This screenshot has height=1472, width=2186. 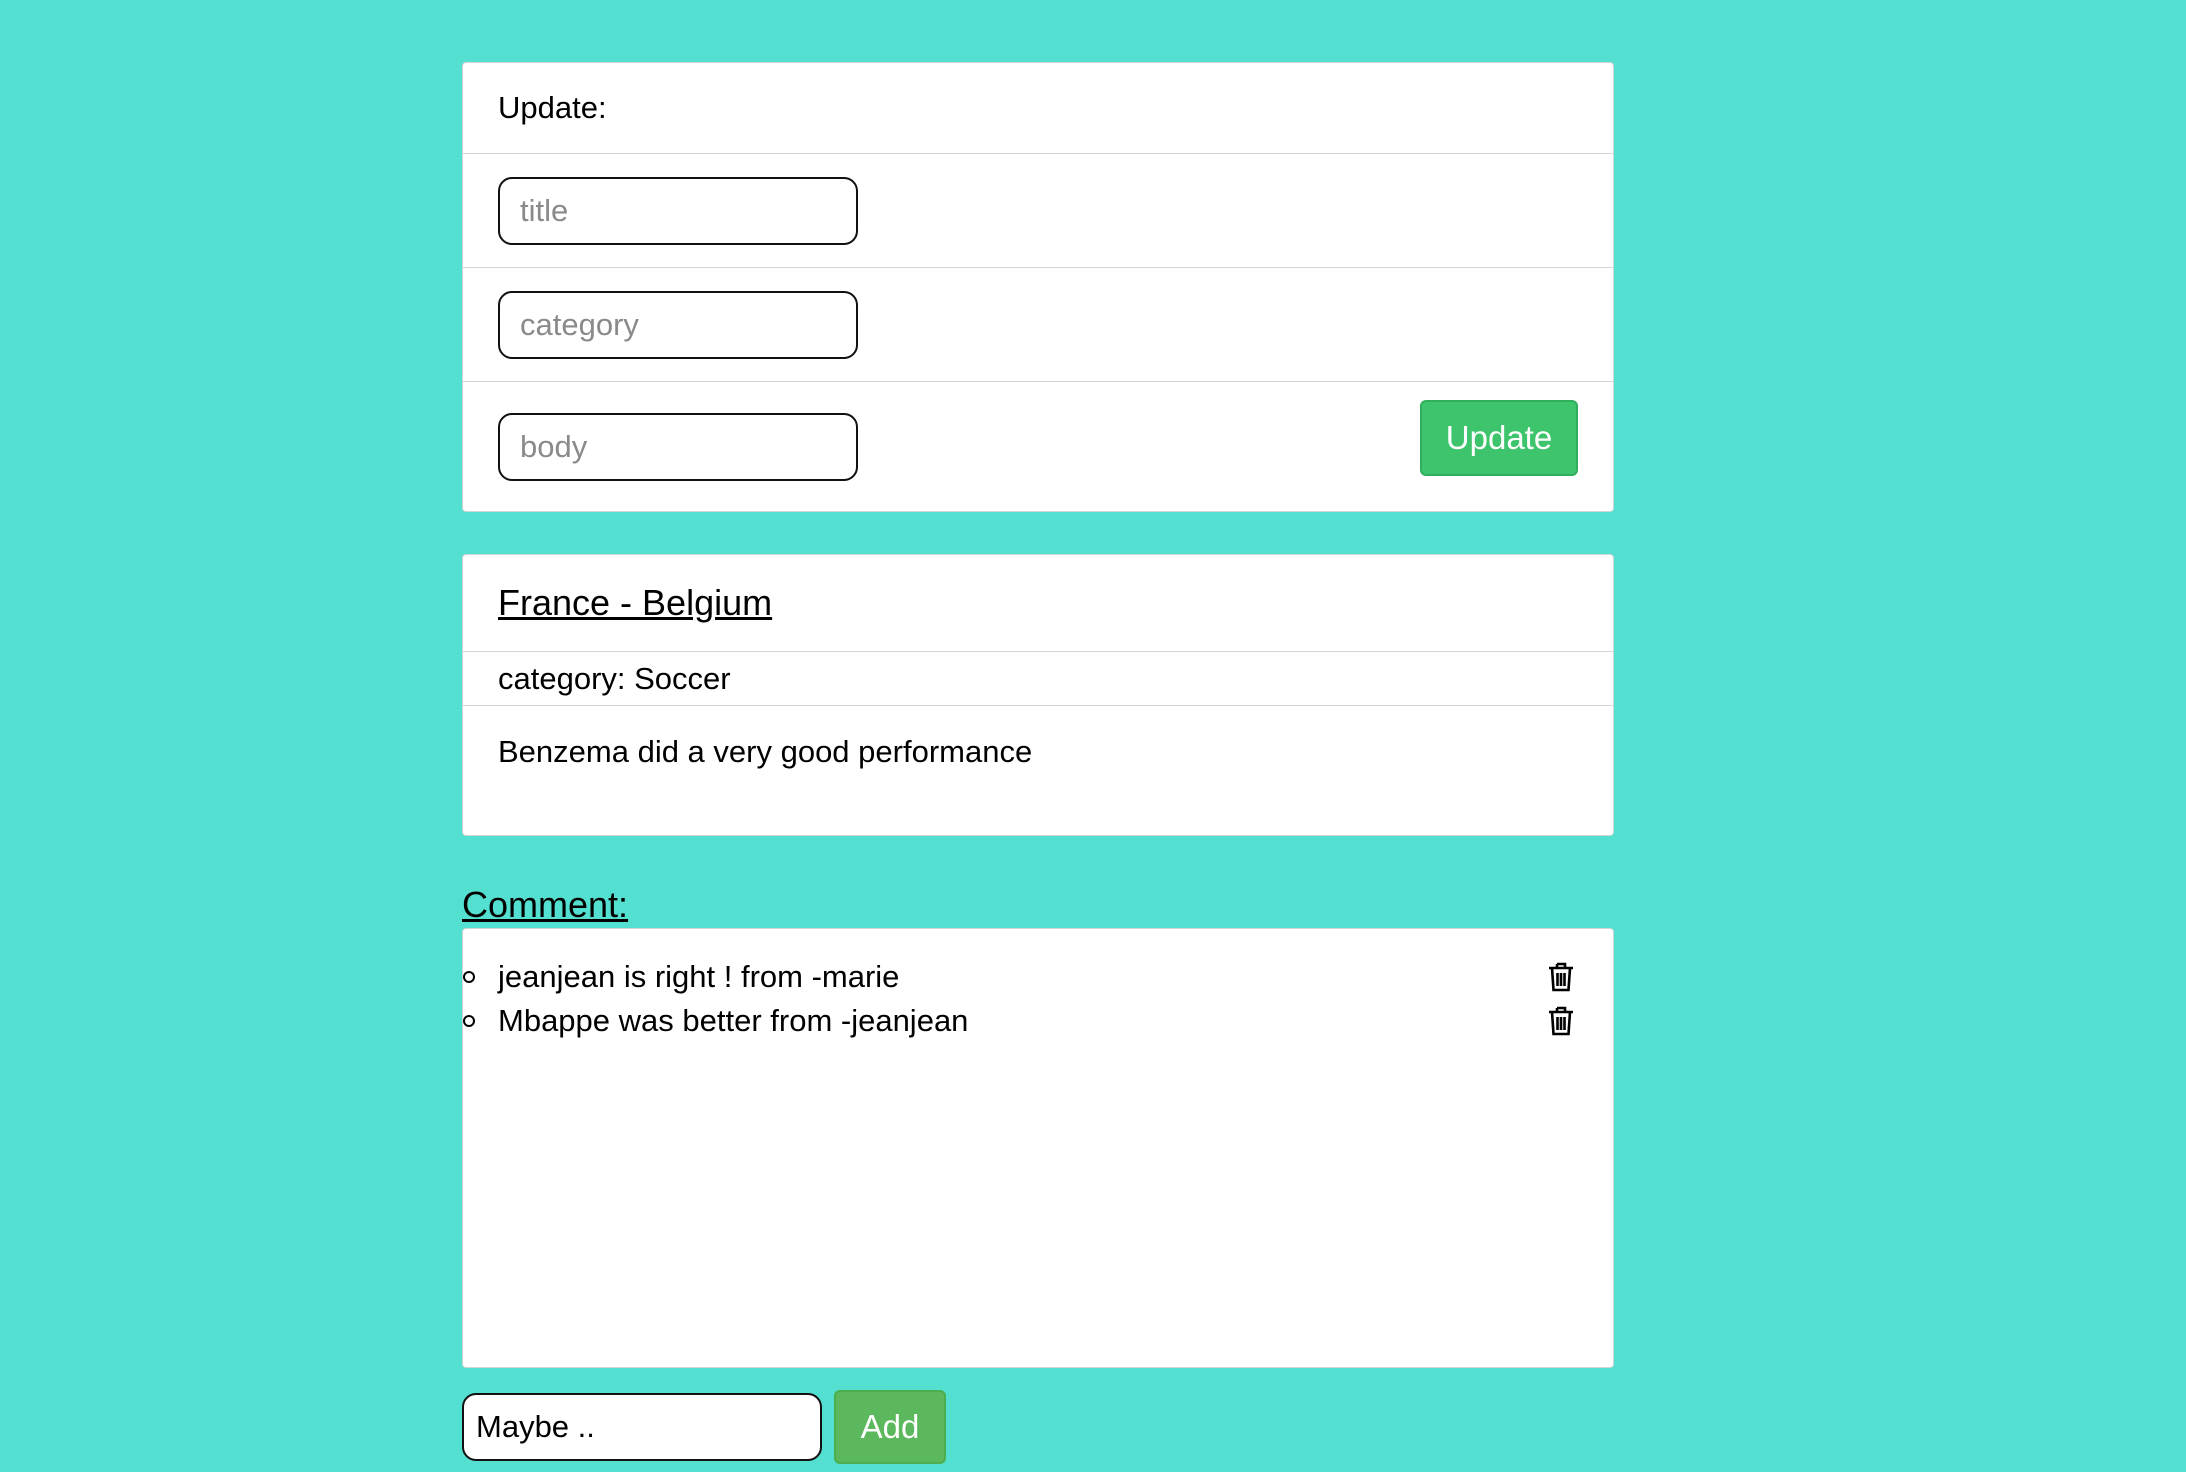 What do you see at coordinates (1038, 210) in the screenshot?
I see `title-row` at bounding box center [1038, 210].